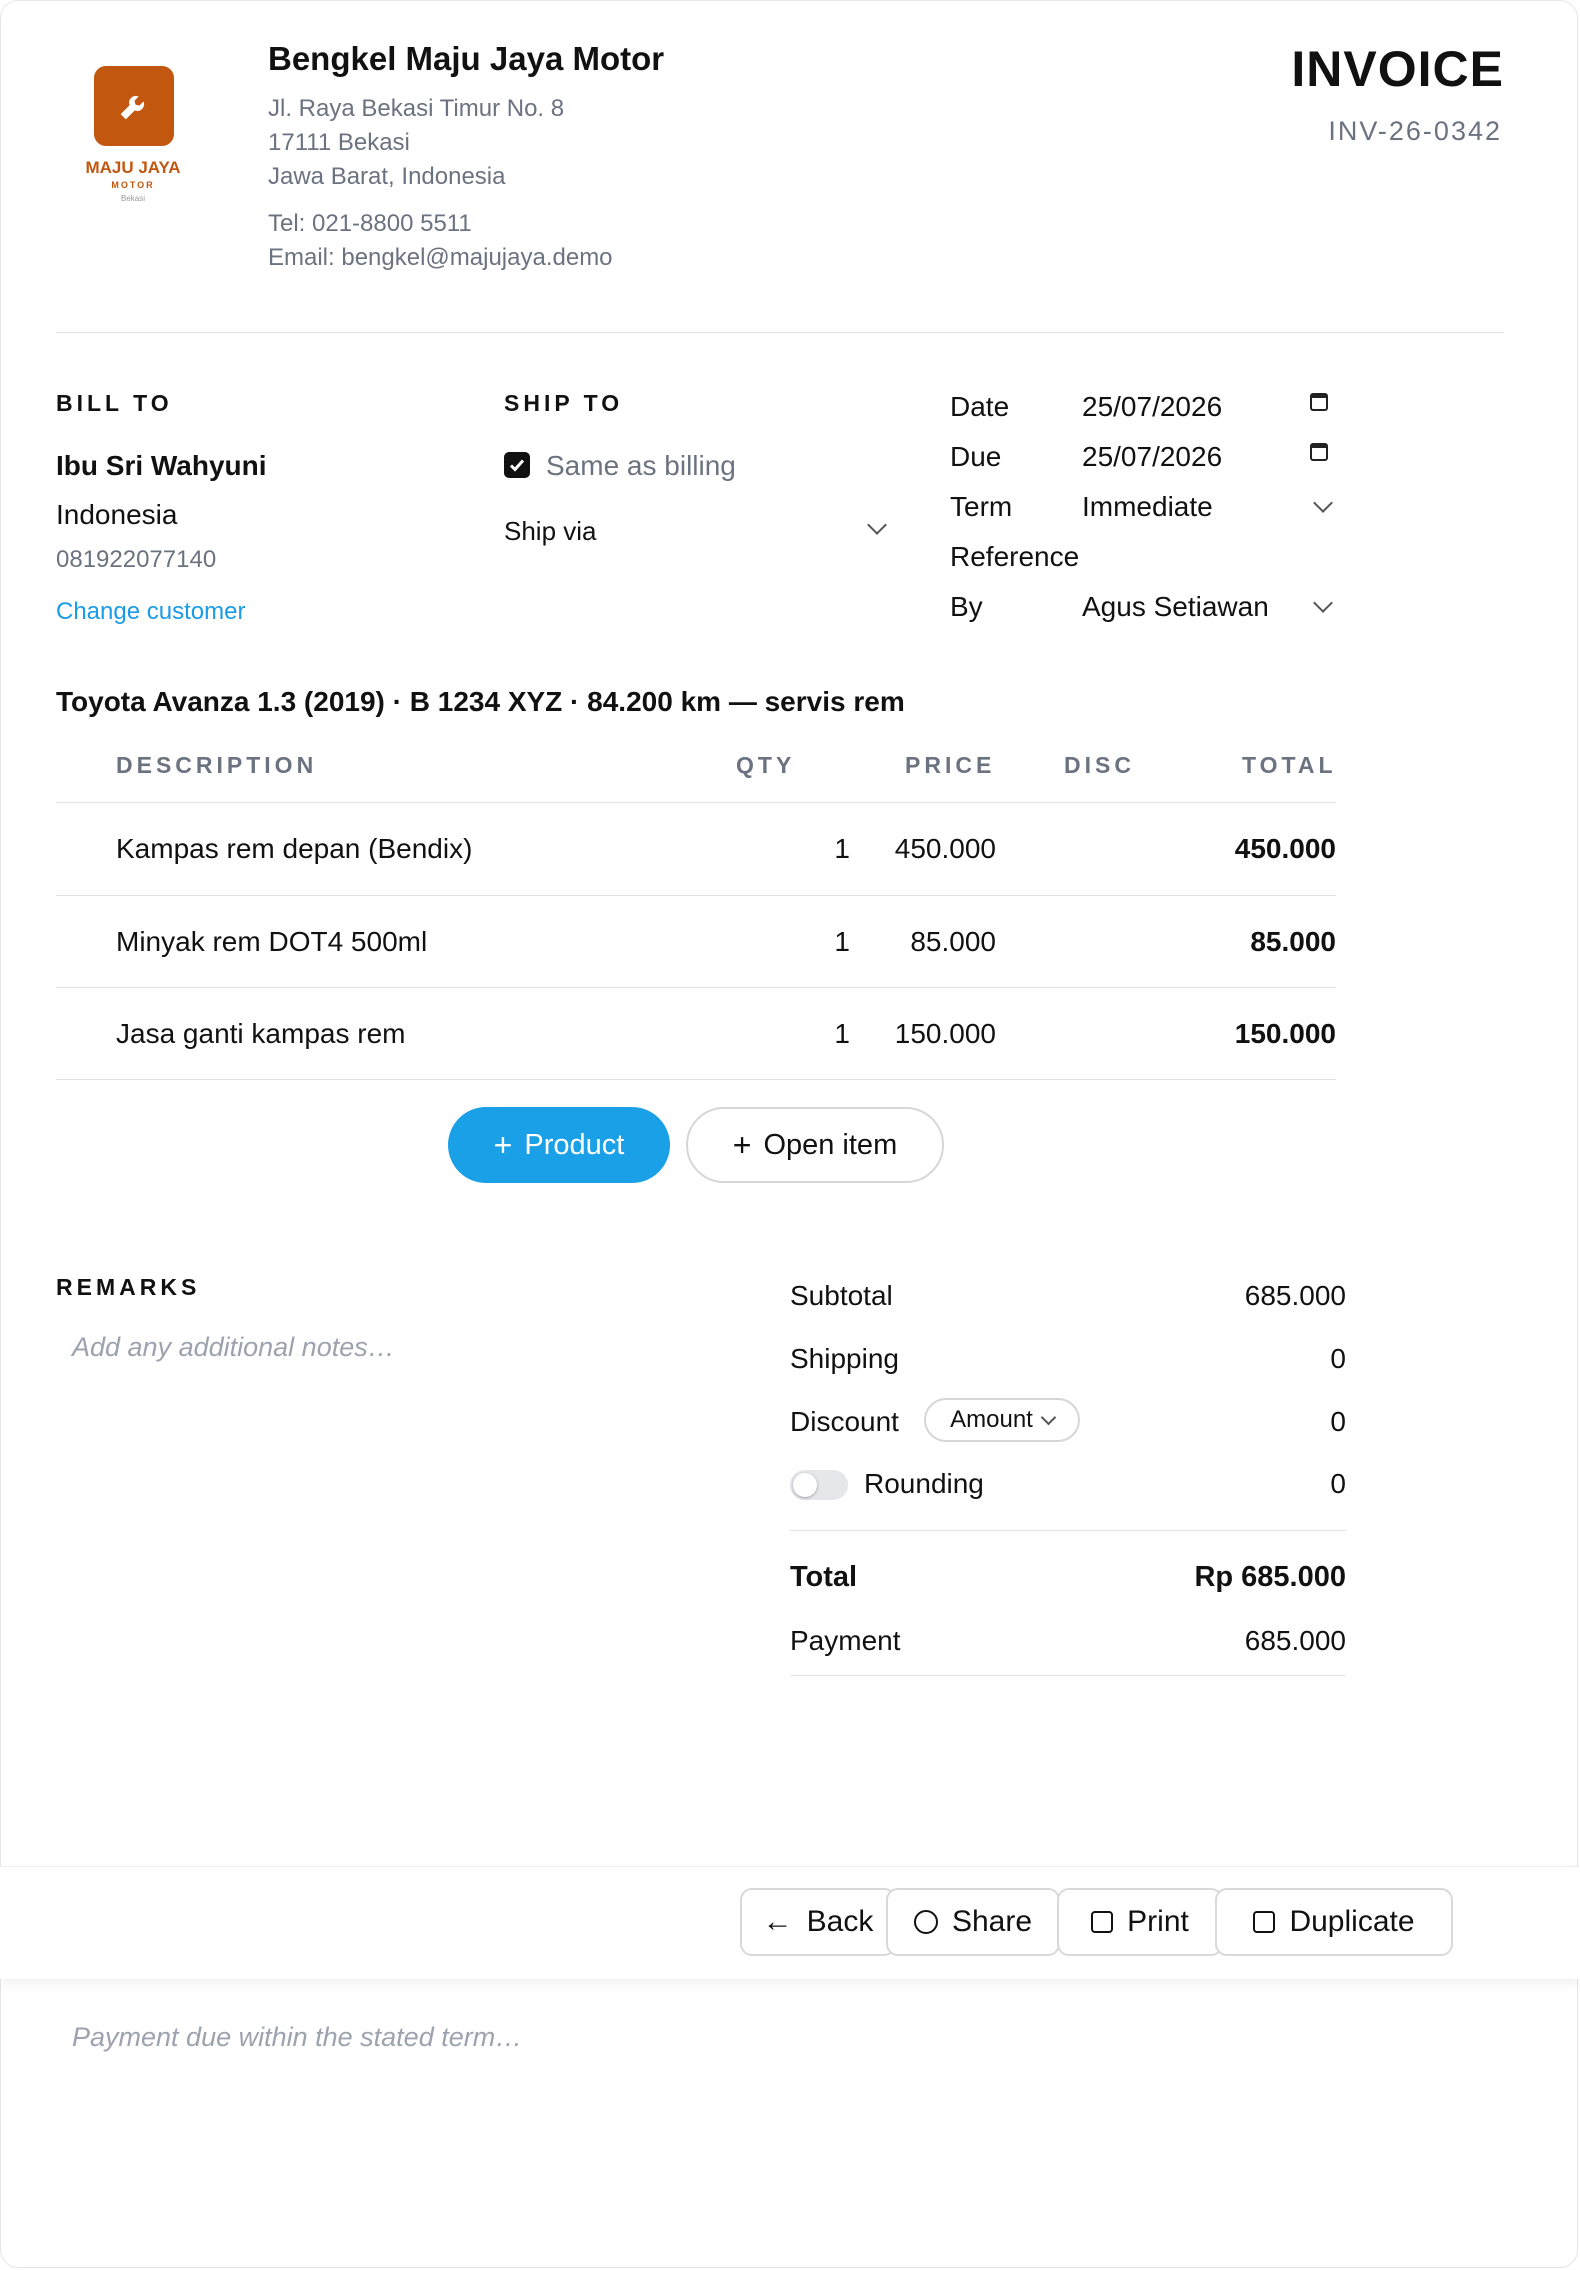 The height and width of the screenshot is (2270, 1580). I want to click on col-description: DESCRIPTION, so click(217, 765).